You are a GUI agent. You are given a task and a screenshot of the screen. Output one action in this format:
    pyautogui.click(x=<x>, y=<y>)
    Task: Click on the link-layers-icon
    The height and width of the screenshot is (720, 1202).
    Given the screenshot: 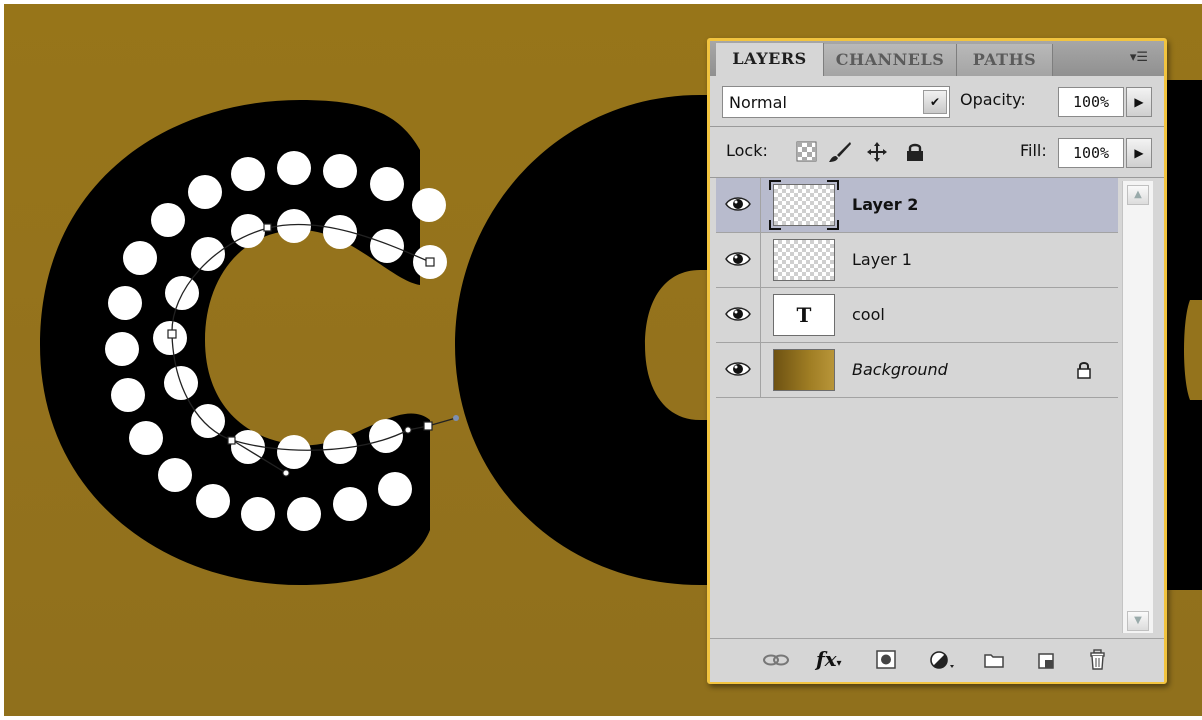 What is the action you would take?
    pyautogui.click(x=775, y=660)
    